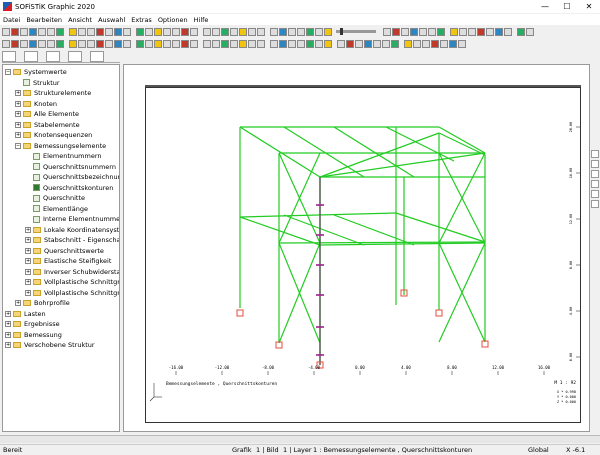  Describe the element at coordinates (173, 20) in the screenshot. I see `menu-optionen: Optionen` at that location.